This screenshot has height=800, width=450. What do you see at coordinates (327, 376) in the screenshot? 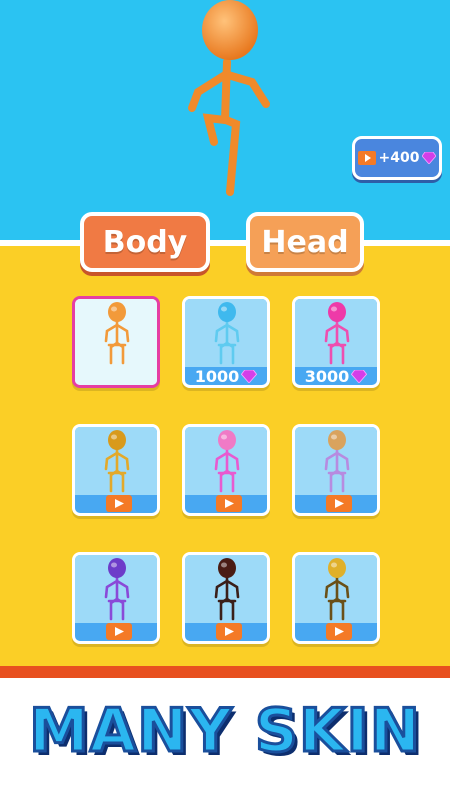
I see `price-label: 3000` at bounding box center [327, 376].